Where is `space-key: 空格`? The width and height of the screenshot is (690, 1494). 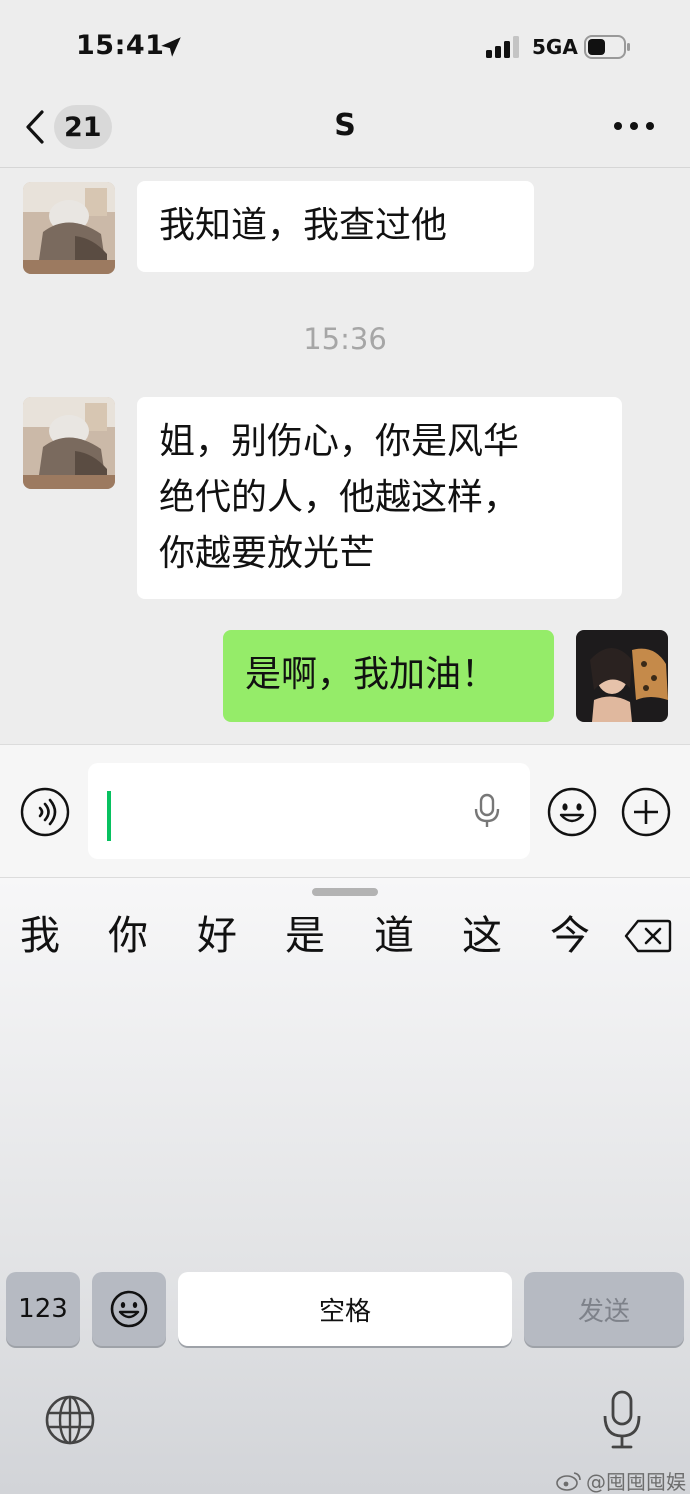
space-key: 空格 is located at coordinates (345, 1309).